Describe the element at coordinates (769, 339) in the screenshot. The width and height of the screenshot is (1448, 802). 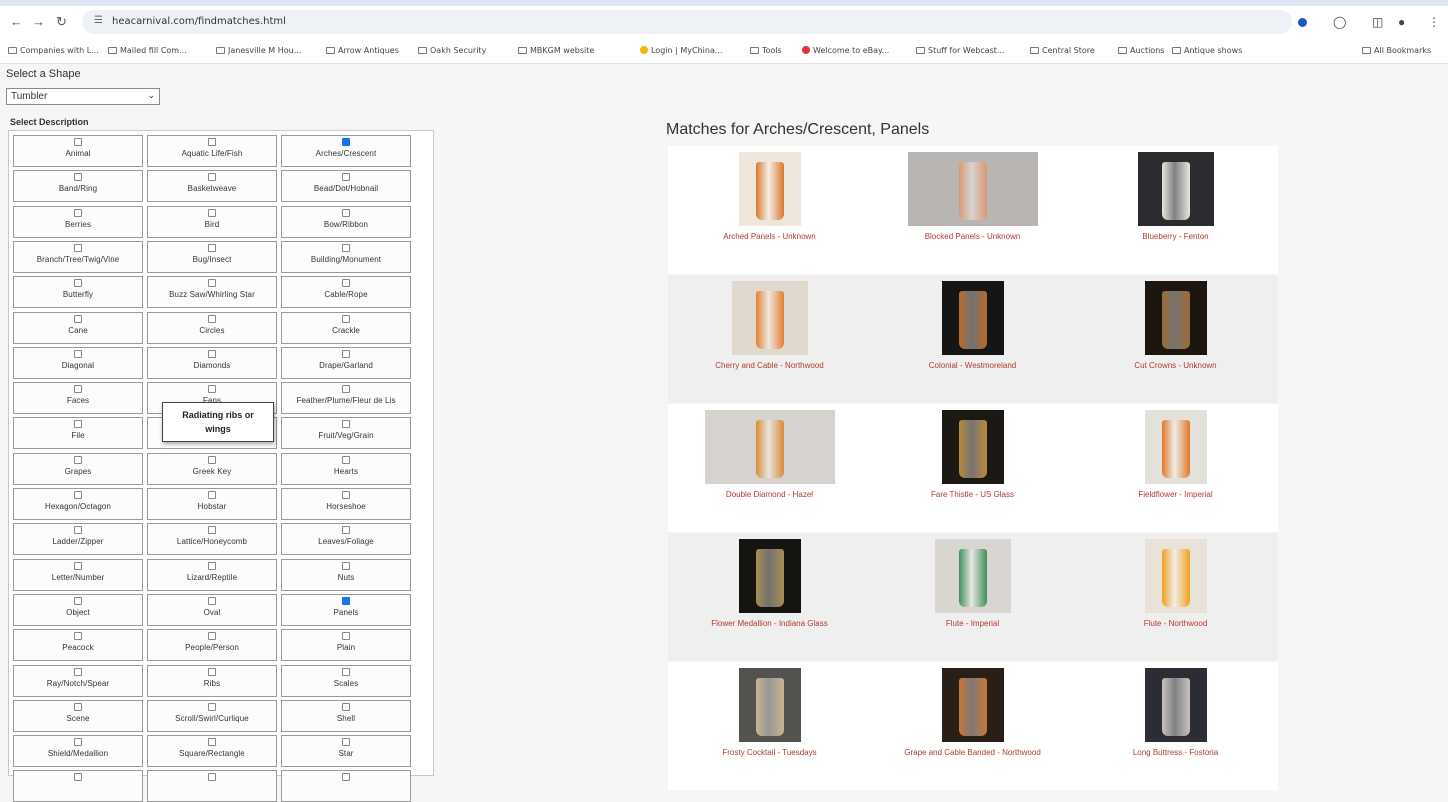
I see `result-item: Cherry and Cable - Northwood` at that location.